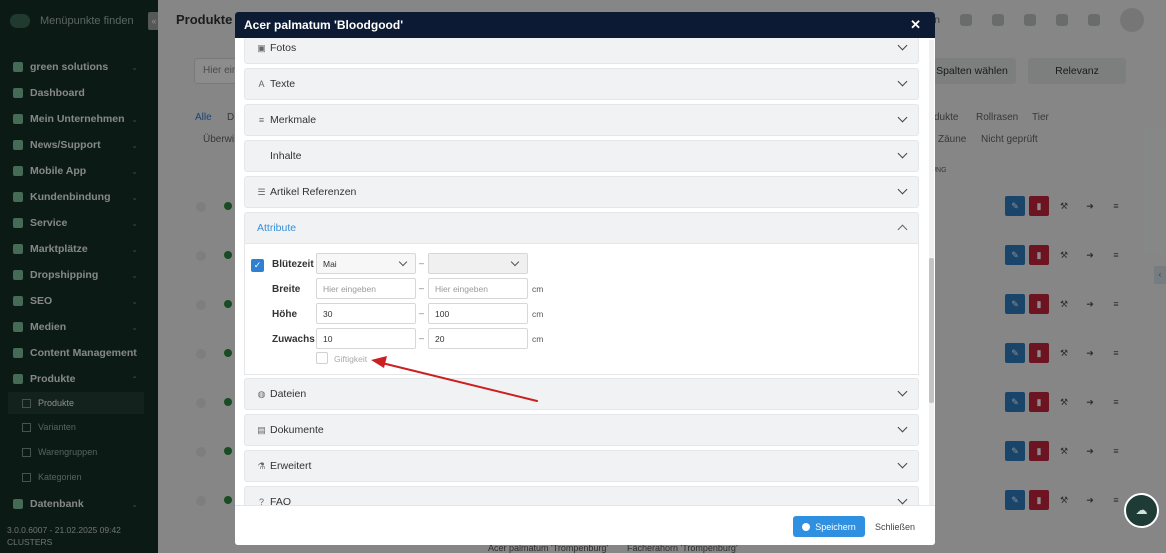  Describe the element at coordinates (806, 526) in the screenshot. I see `save-icon` at that location.